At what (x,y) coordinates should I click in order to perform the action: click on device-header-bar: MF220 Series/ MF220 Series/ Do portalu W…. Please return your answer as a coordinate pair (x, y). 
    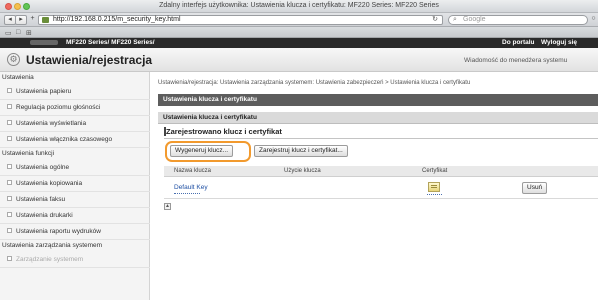
    Looking at the image, I should click on (299, 43).